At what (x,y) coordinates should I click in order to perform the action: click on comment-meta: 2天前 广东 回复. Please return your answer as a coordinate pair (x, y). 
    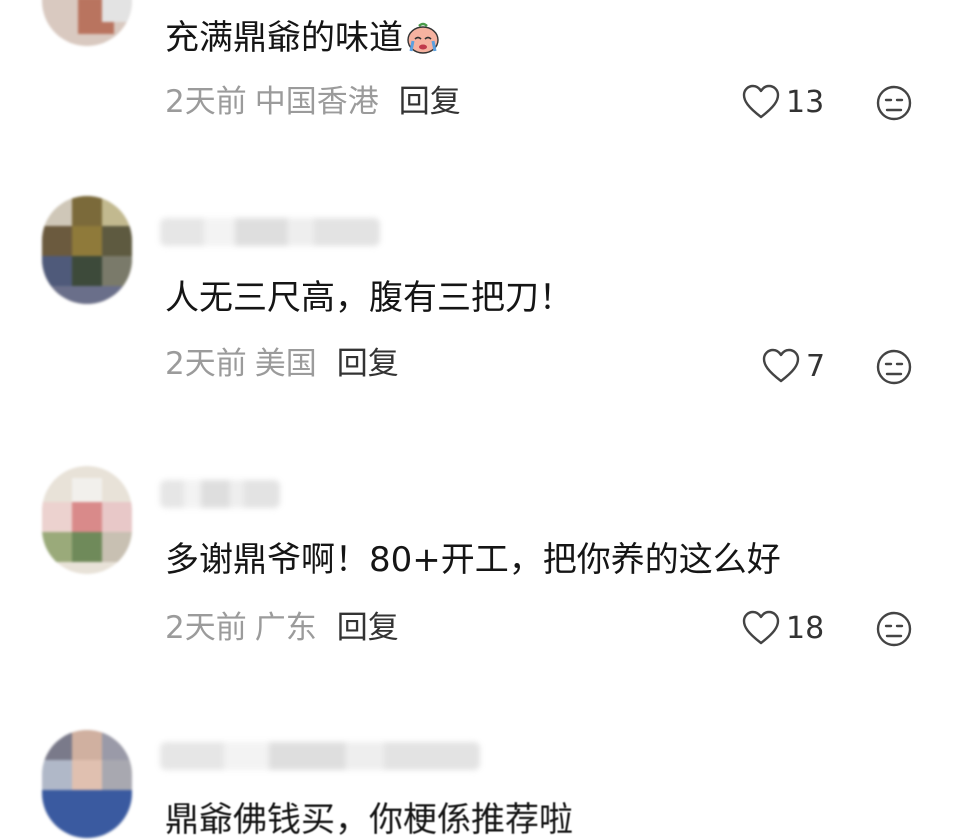
    Looking at the image, I should click on (282, 628).